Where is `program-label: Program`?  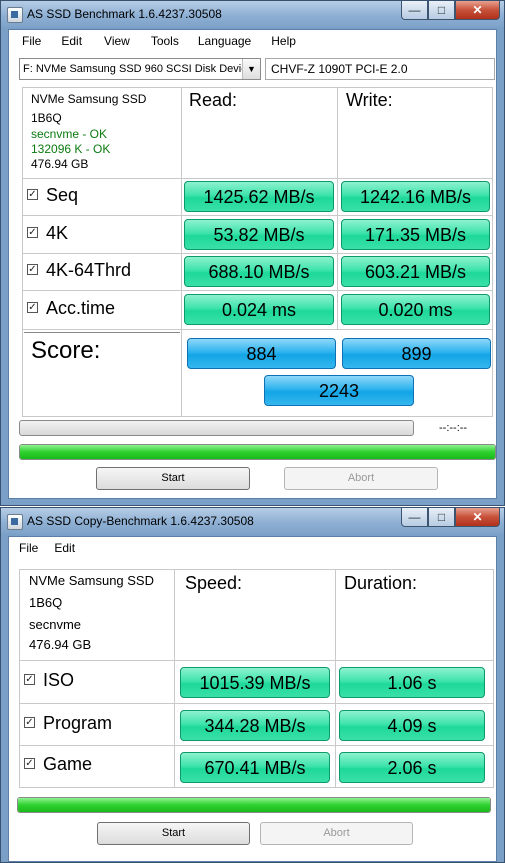 program-label: Program is located at coordinates (78, 723).